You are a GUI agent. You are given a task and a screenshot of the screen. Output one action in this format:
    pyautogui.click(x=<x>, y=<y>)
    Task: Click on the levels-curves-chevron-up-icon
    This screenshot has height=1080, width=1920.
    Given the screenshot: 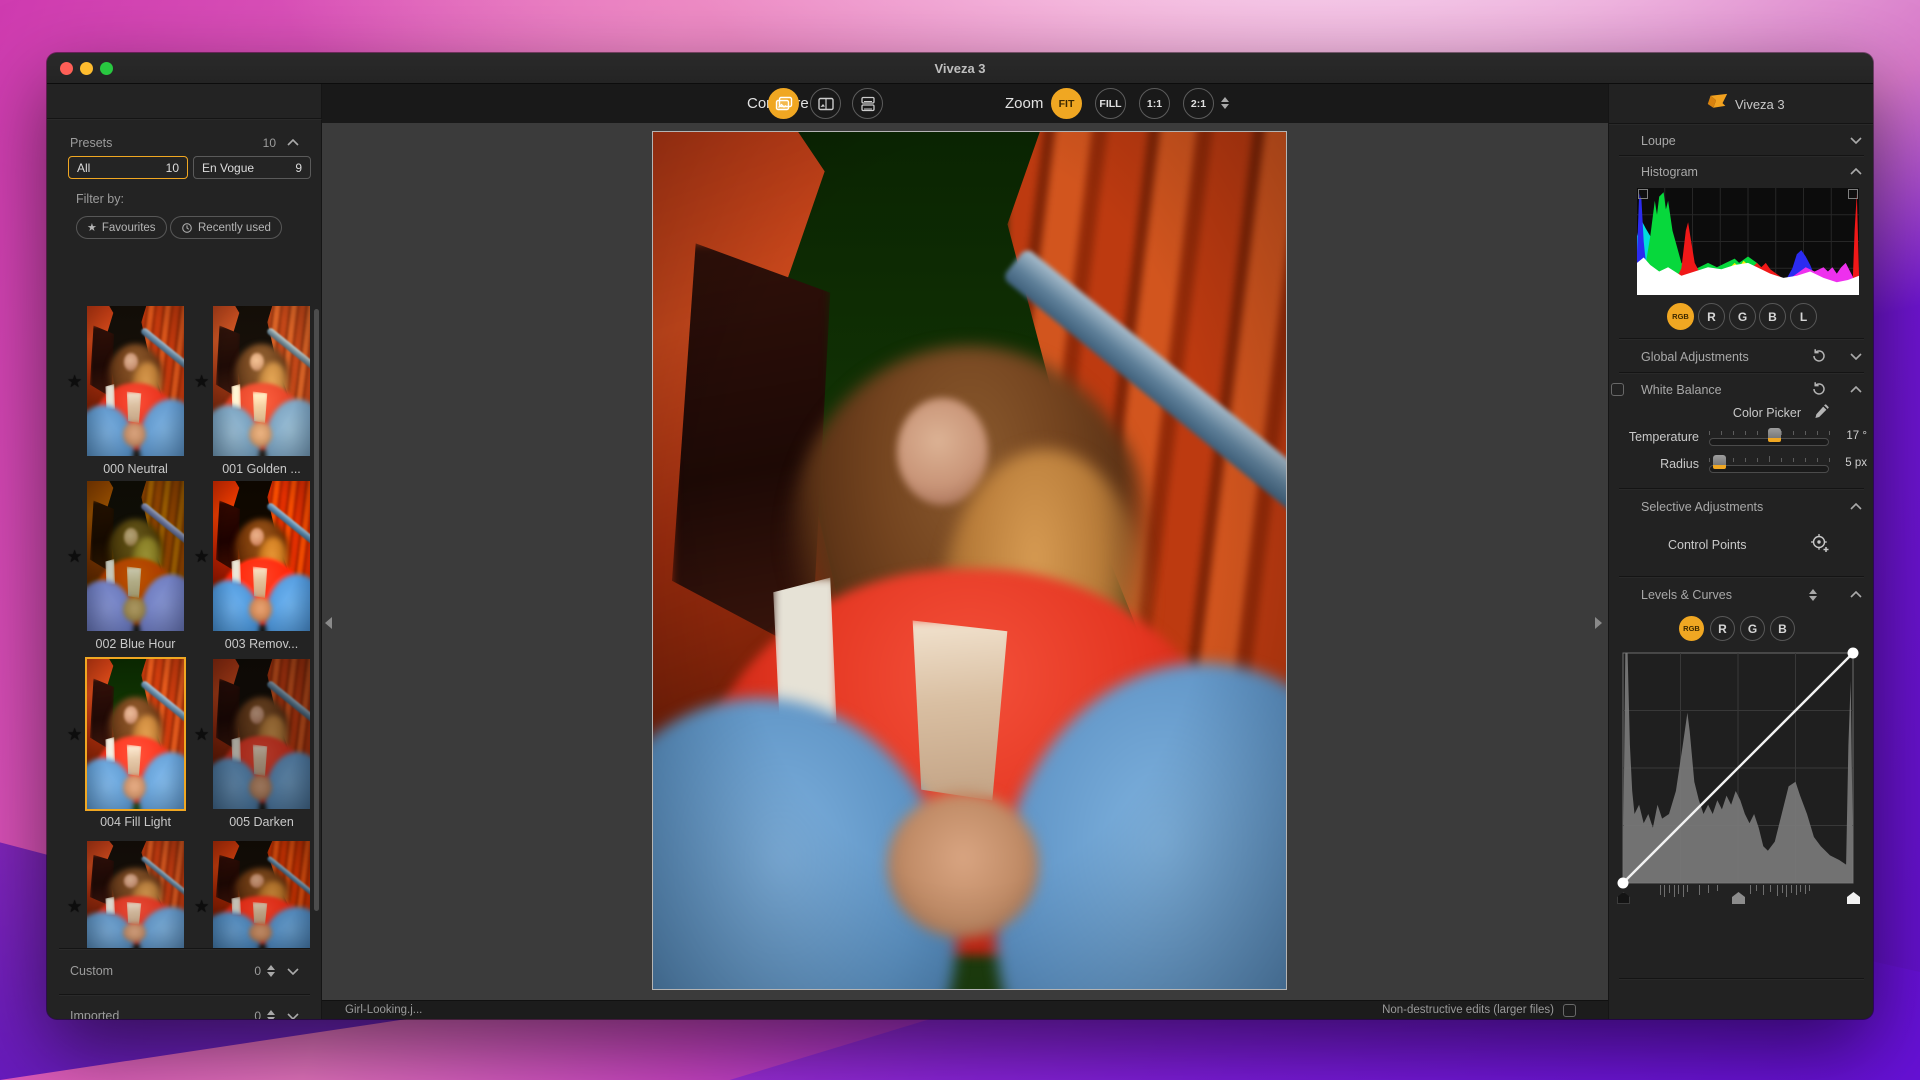 What is the action you would take?
    pyautogui.click(x=1856, y=594)
    